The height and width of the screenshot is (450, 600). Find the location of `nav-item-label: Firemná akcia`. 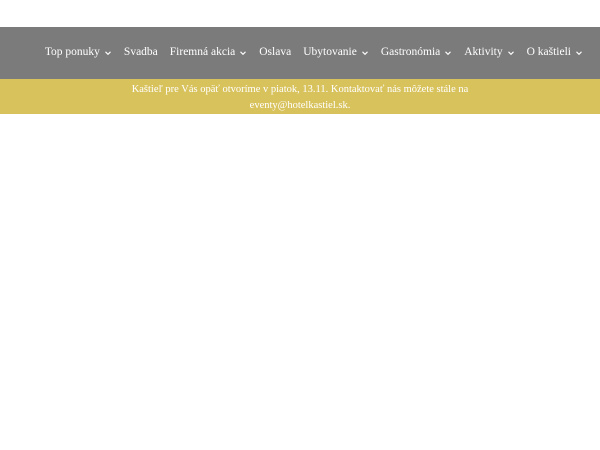

nav-item-label: Firemná akcia is located at coordinates (202, 52).